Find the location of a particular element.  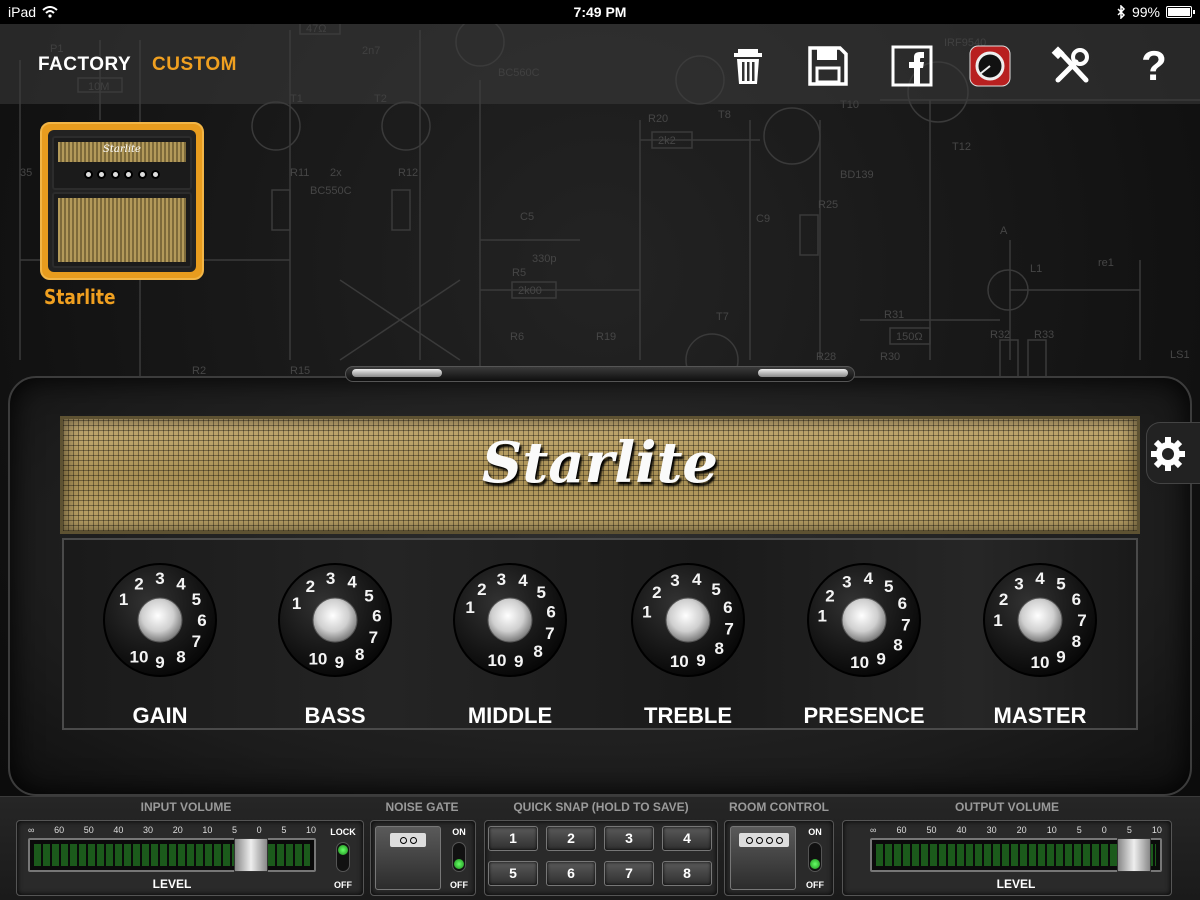

svg-text: R28 is located at coordinates (826, 357).